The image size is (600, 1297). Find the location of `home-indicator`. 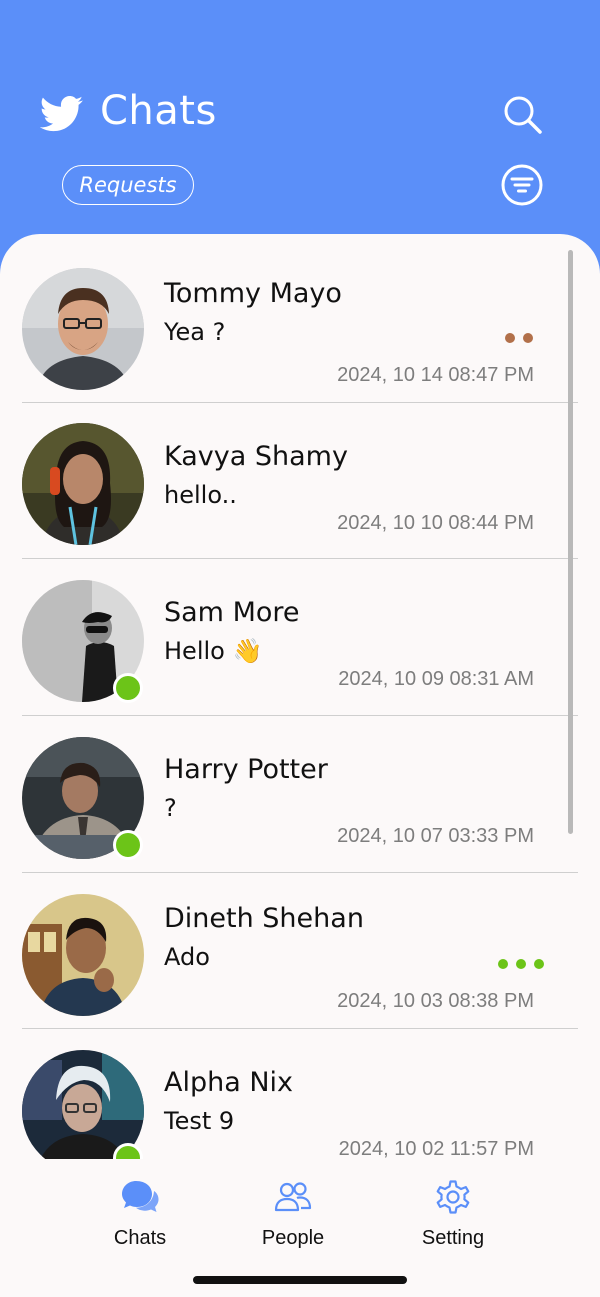

home-indicator is located at coordinates (300, 1280).